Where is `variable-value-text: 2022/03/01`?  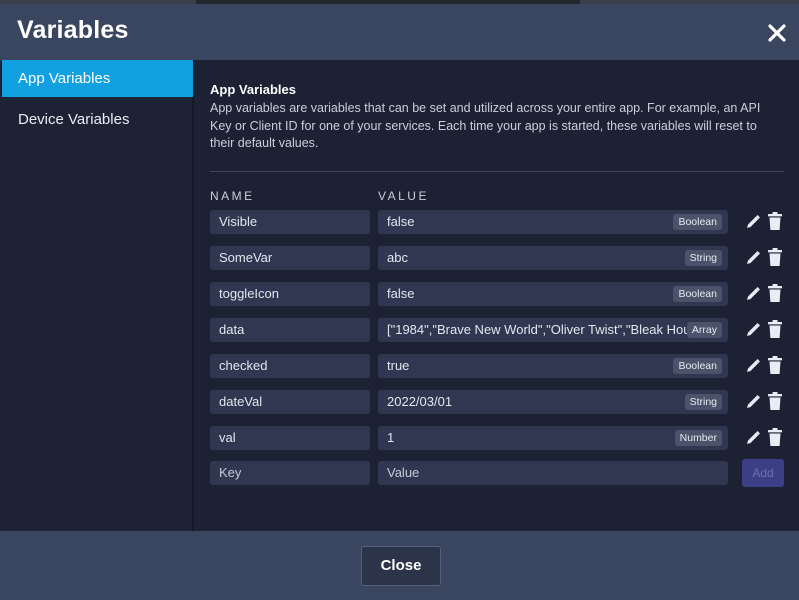 variable-value-text: 2022/03/01 is located at coordinates (420, 401).